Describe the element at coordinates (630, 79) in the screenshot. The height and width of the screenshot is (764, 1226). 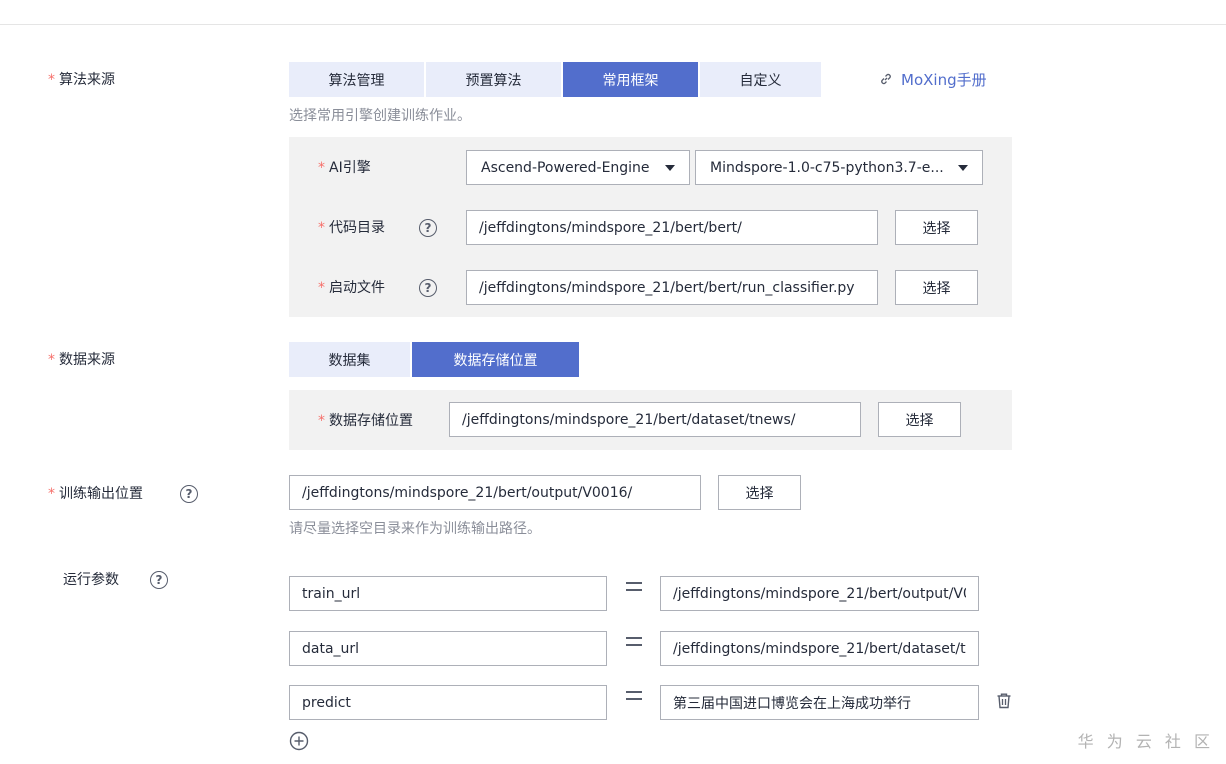
I see `tab-common-framework: 常用框架` at that location.